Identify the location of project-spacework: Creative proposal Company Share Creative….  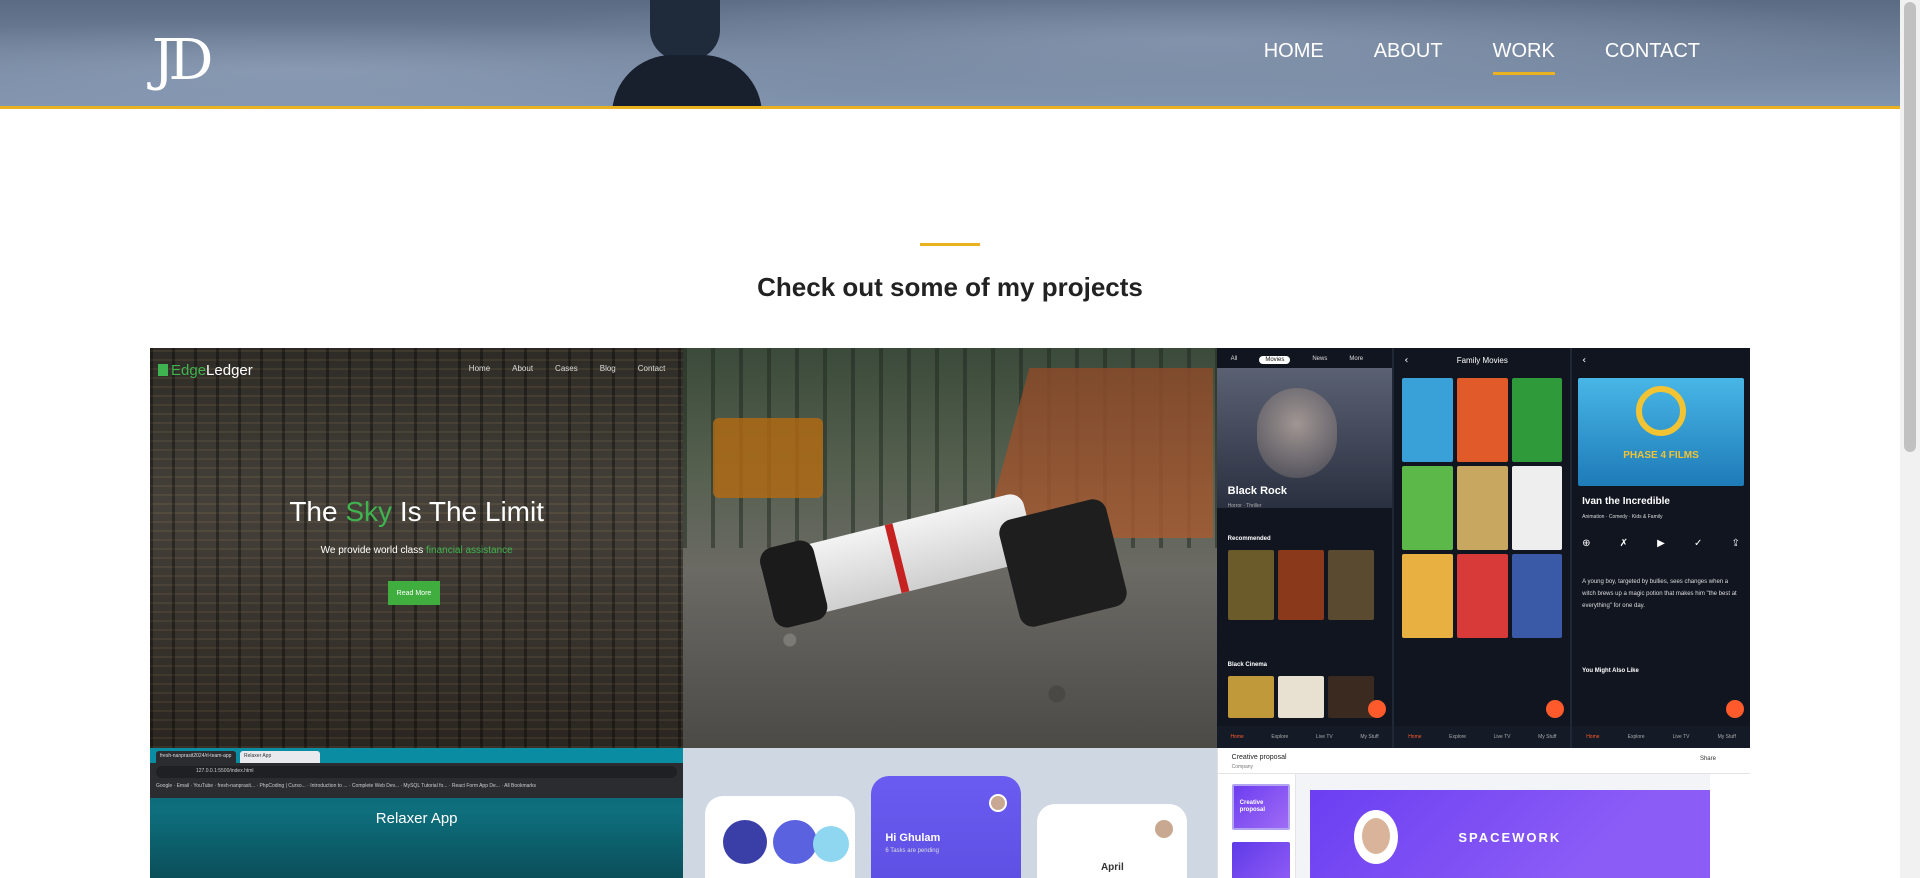
(1483, 813).